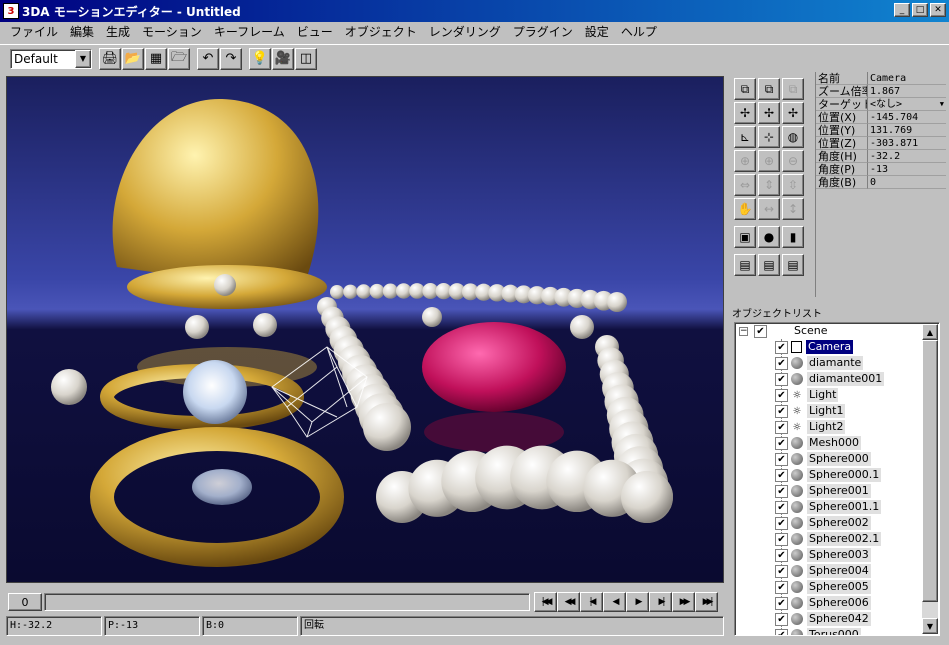  What do you see at coordinates (249, 32) in the screenshot?
I see `menu-item-4: キーフレーム` at bounding box center [249, 32].